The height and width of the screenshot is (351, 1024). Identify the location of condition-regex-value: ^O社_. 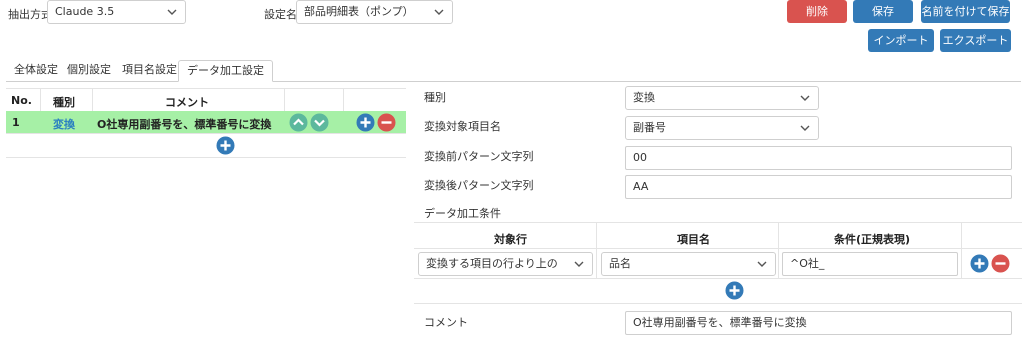
(807, 263).